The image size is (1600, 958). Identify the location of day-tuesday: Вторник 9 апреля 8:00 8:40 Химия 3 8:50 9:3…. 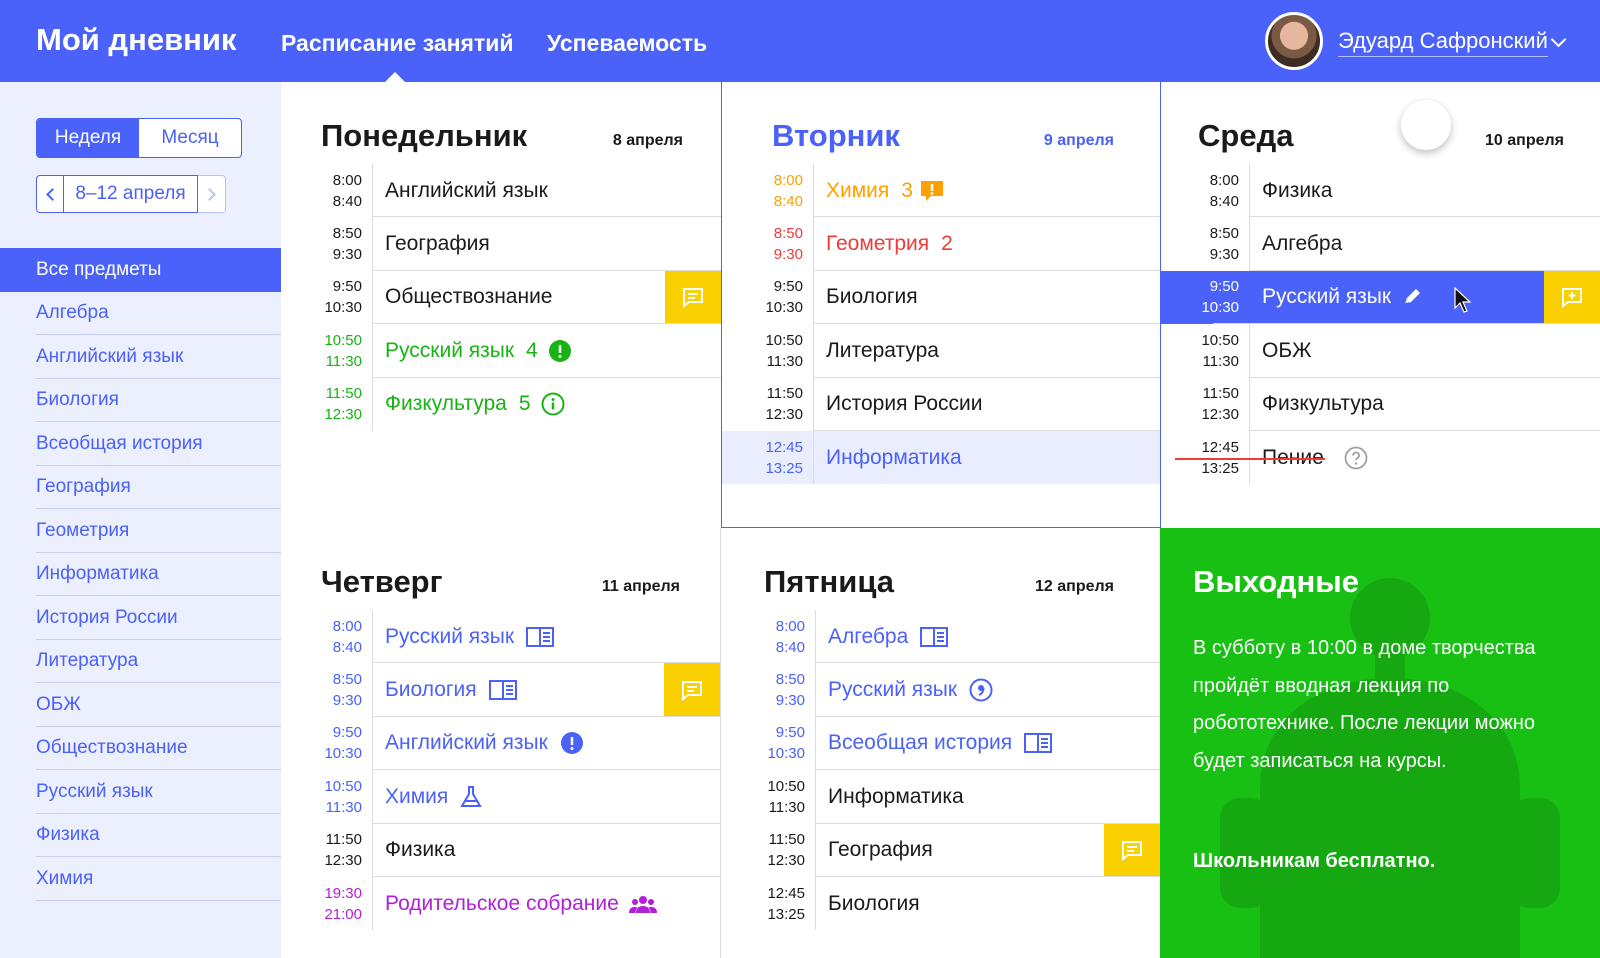
(941, 305).